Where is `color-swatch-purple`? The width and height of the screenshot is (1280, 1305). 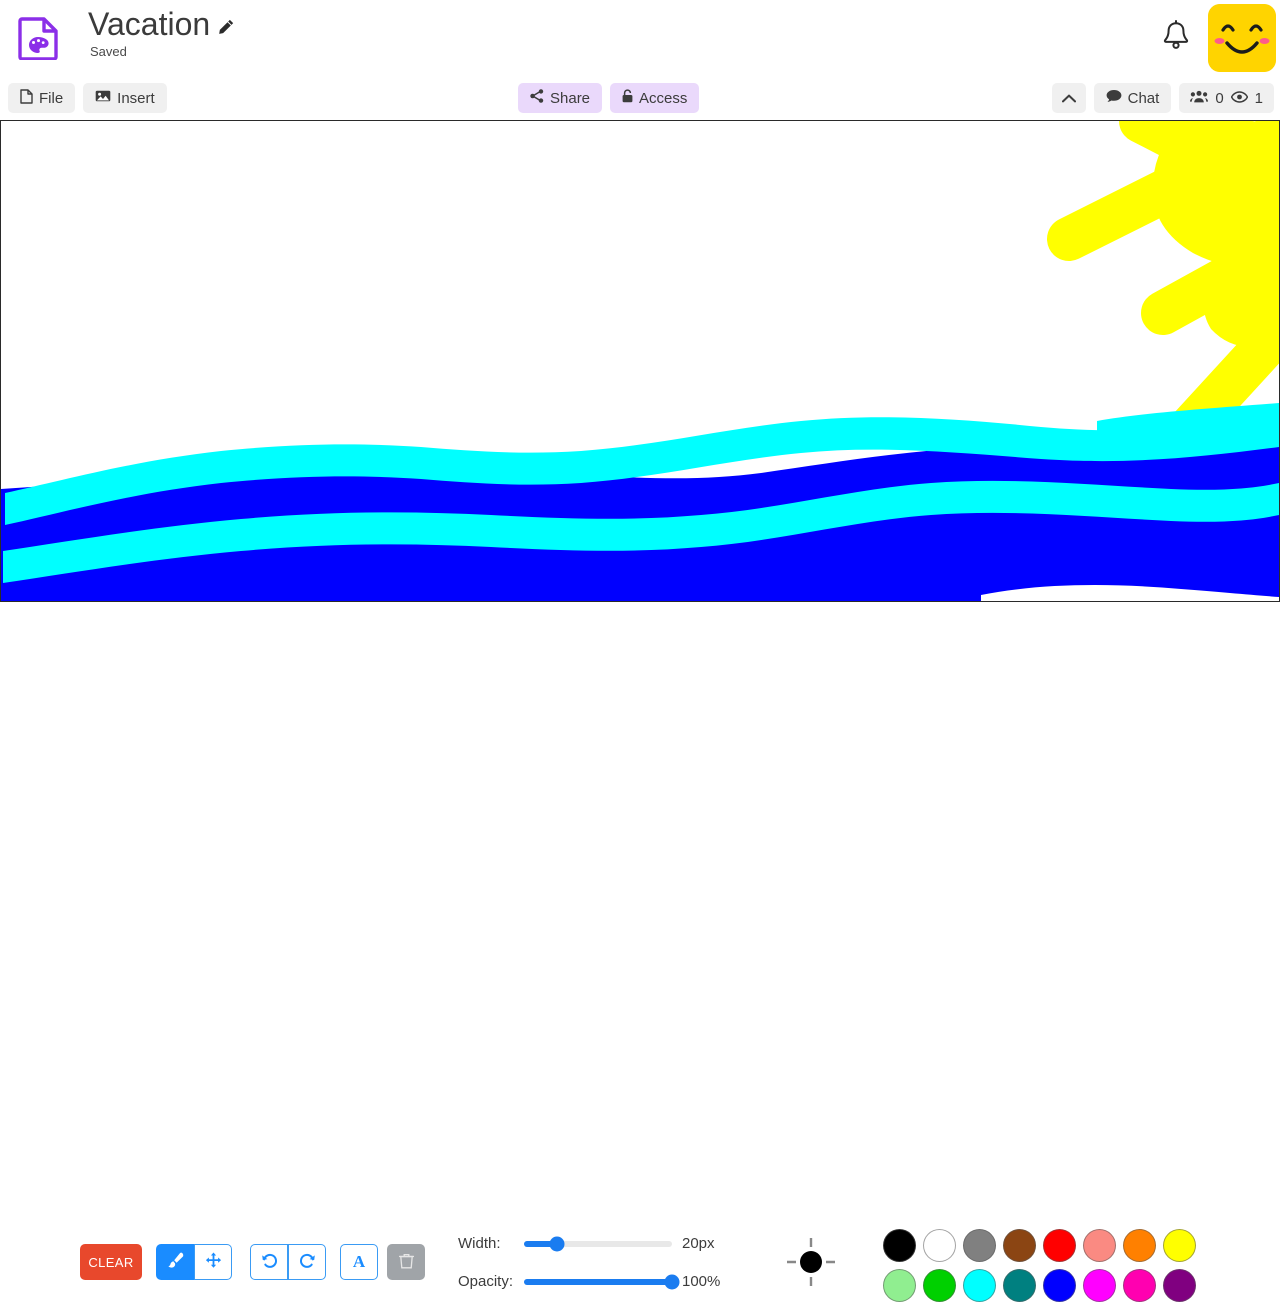
color-swatch-purple is located at coordinates (1179, 1285).